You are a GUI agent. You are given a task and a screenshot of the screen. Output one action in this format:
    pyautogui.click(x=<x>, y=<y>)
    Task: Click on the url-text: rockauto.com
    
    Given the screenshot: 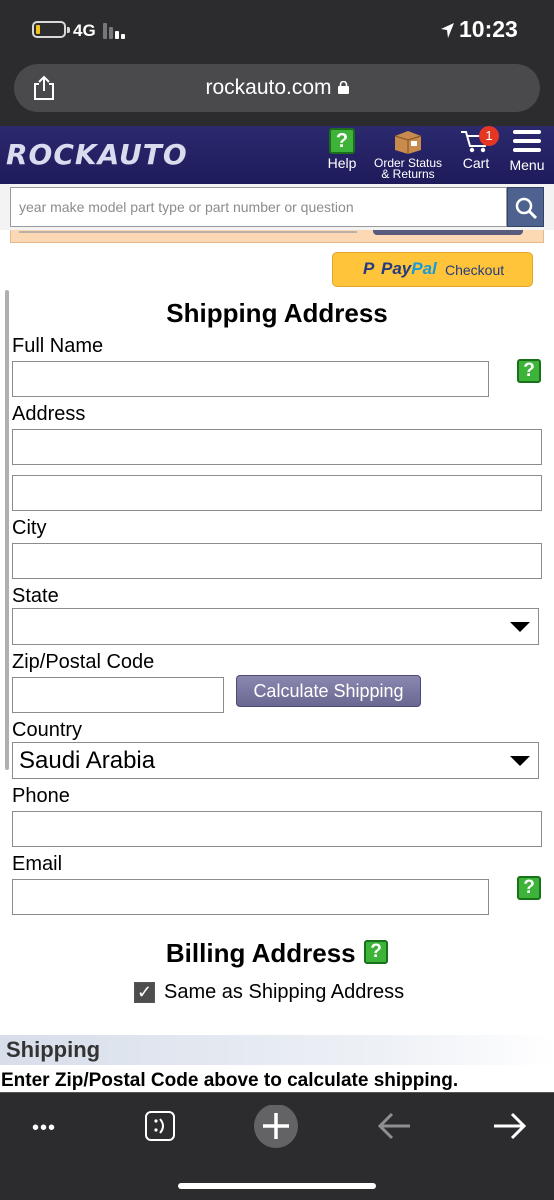 What is the action you would take?
    pyautogui.click(x=268, y=87)
    